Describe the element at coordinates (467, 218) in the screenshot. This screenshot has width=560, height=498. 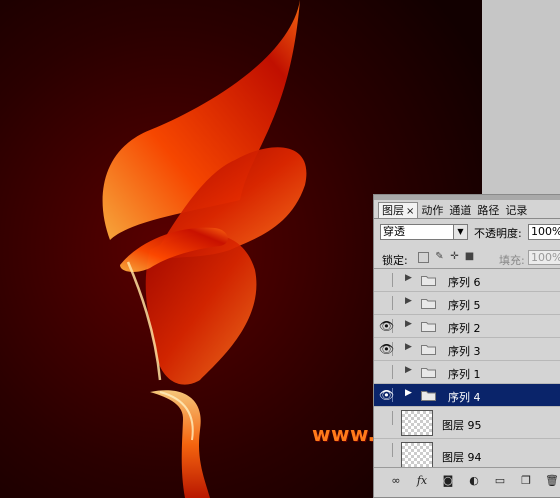
I see `tabs-divider` at that location.